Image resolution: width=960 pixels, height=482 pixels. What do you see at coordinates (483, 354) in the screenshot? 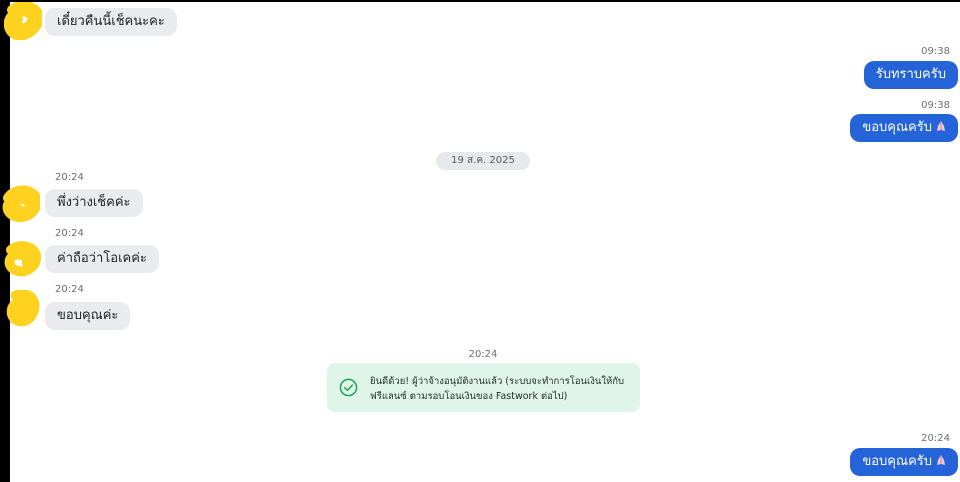
I see `system-message-time: 20:24` at bounding box center [483, 354].